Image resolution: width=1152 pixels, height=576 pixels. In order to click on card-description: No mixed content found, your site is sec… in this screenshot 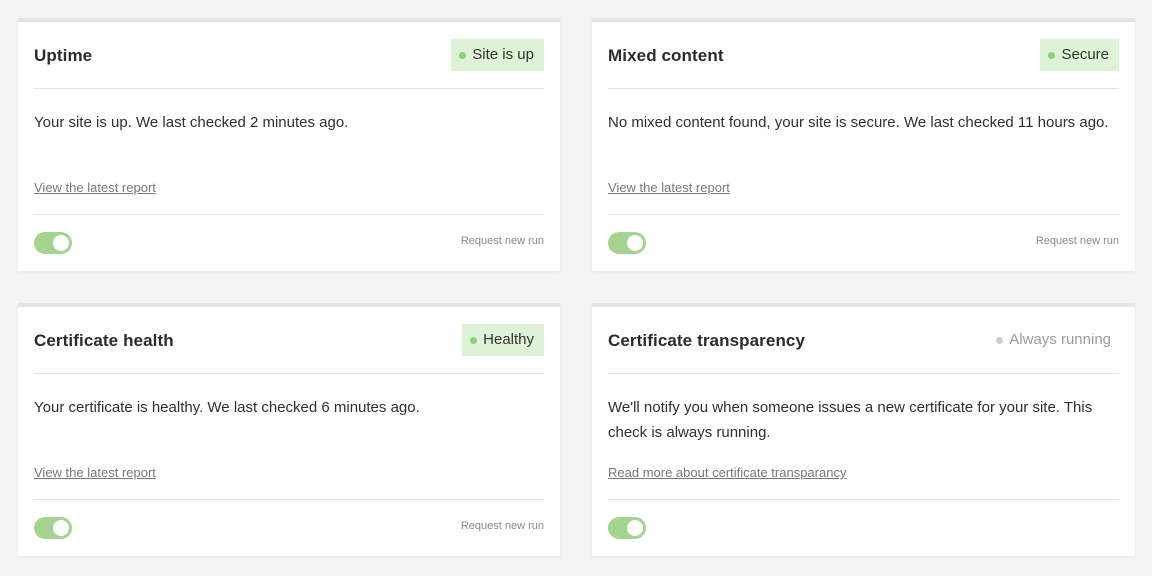, I will do `click(858, 122)`.